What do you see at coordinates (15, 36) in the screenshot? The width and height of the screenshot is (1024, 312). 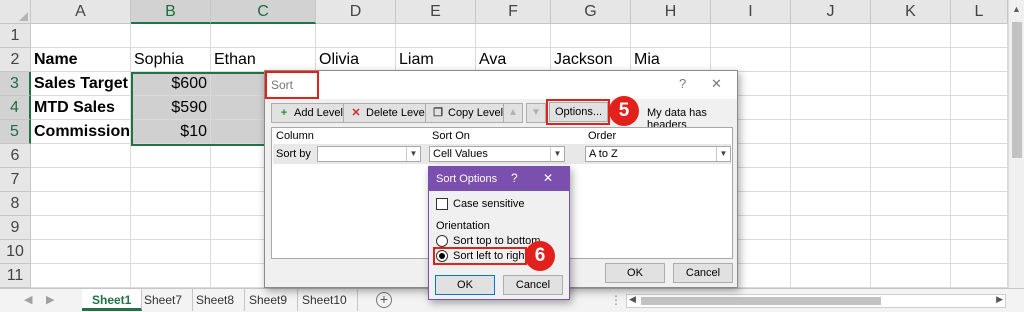 I see `row-header-1: 1` at bounding box center [15, 36].